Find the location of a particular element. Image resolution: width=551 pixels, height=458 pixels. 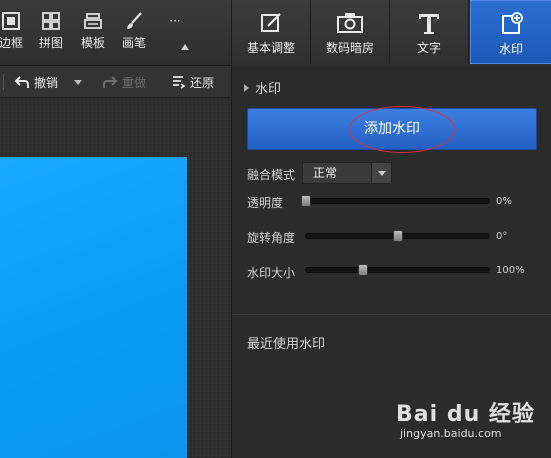

opacity-label: 透明度 is located at coordinates (265, 203).